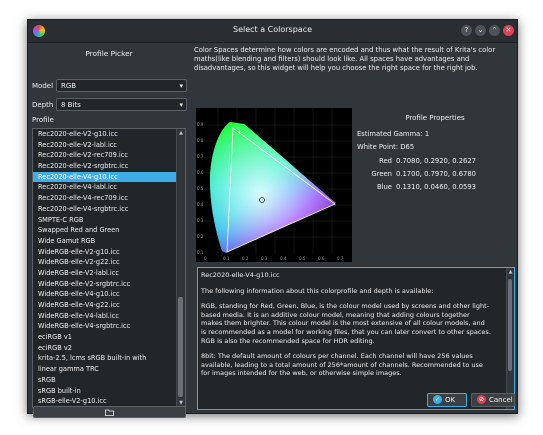 Image resolution: width=543 pixels, height=435 pixels. Describe the element at coordinates (508, 30) in the screenshot. I see `close-icon: ✕` at that location.